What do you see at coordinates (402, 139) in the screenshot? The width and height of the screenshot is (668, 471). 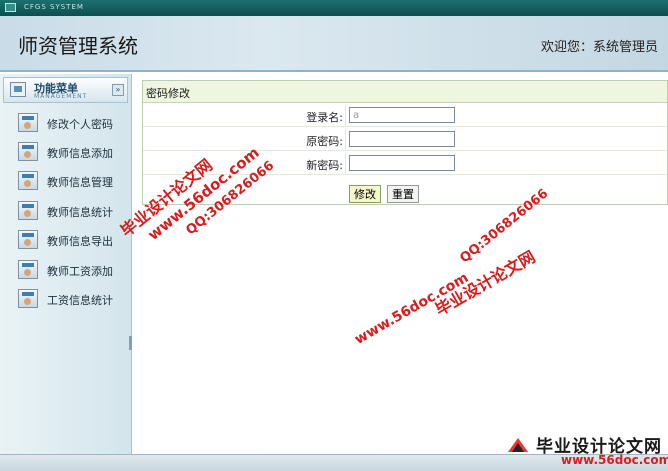 I see `old-password-input` at bounding box center [402, 139].